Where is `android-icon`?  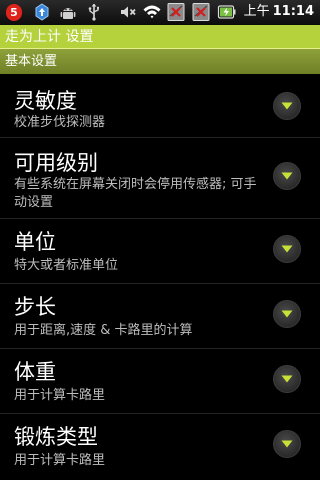
android-icon is located at coordinates (68, 12).